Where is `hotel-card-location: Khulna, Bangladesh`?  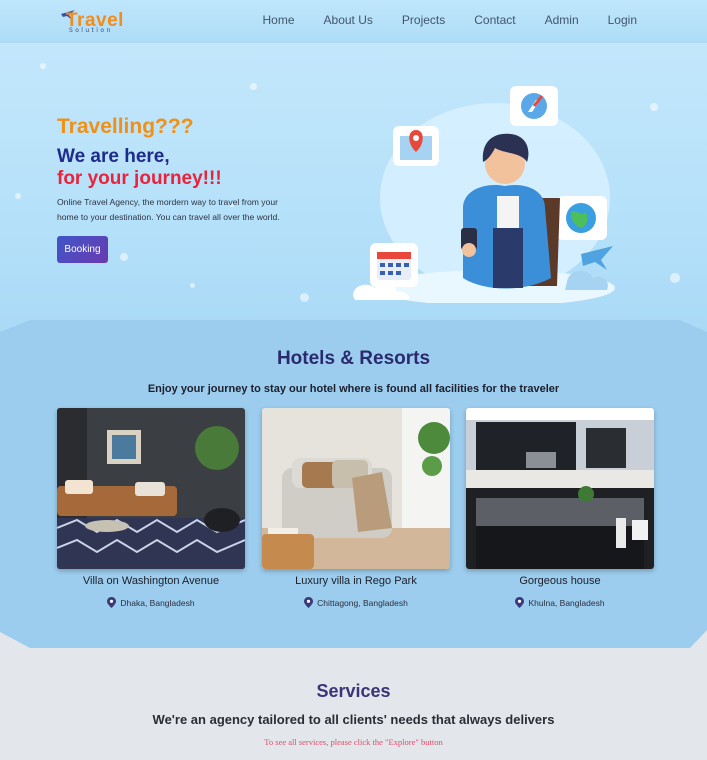 hotel-card-location: Khulna, Bangladesh is located at coordinates (560, 602).